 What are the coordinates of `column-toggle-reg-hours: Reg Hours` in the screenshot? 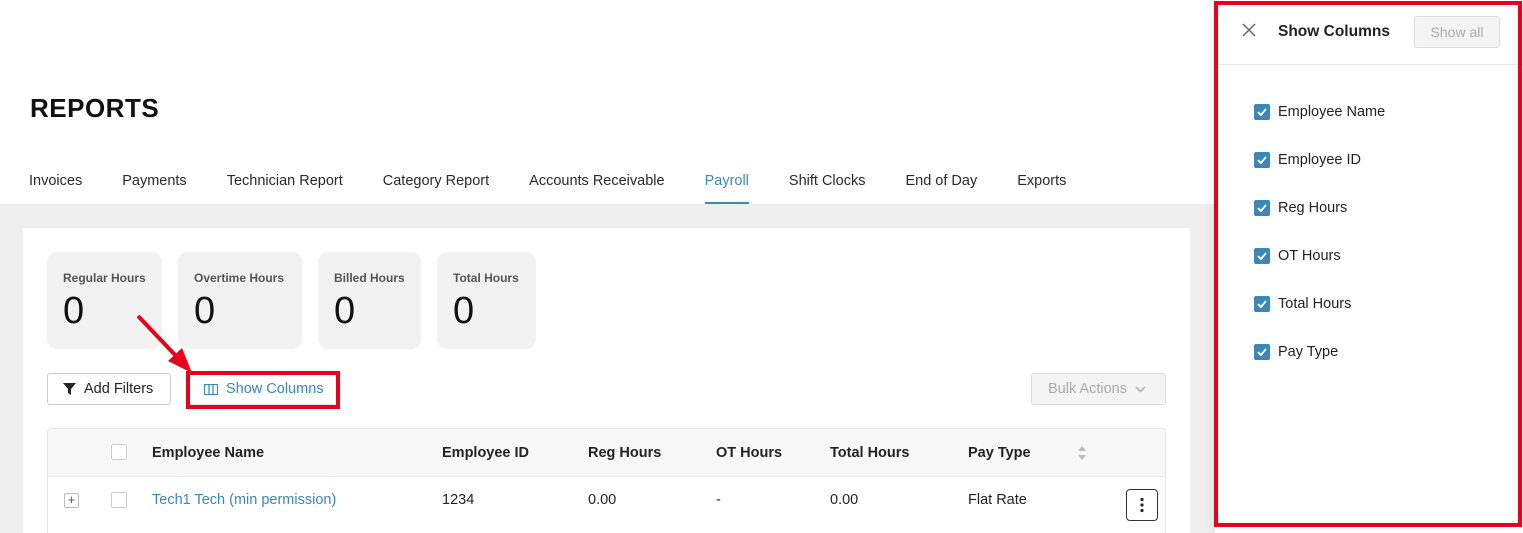 It's located at (1300, 208).